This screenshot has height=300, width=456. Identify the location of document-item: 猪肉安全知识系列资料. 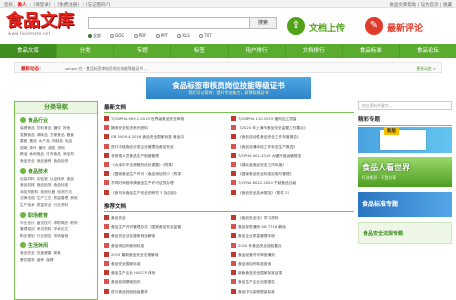
(165, 128).